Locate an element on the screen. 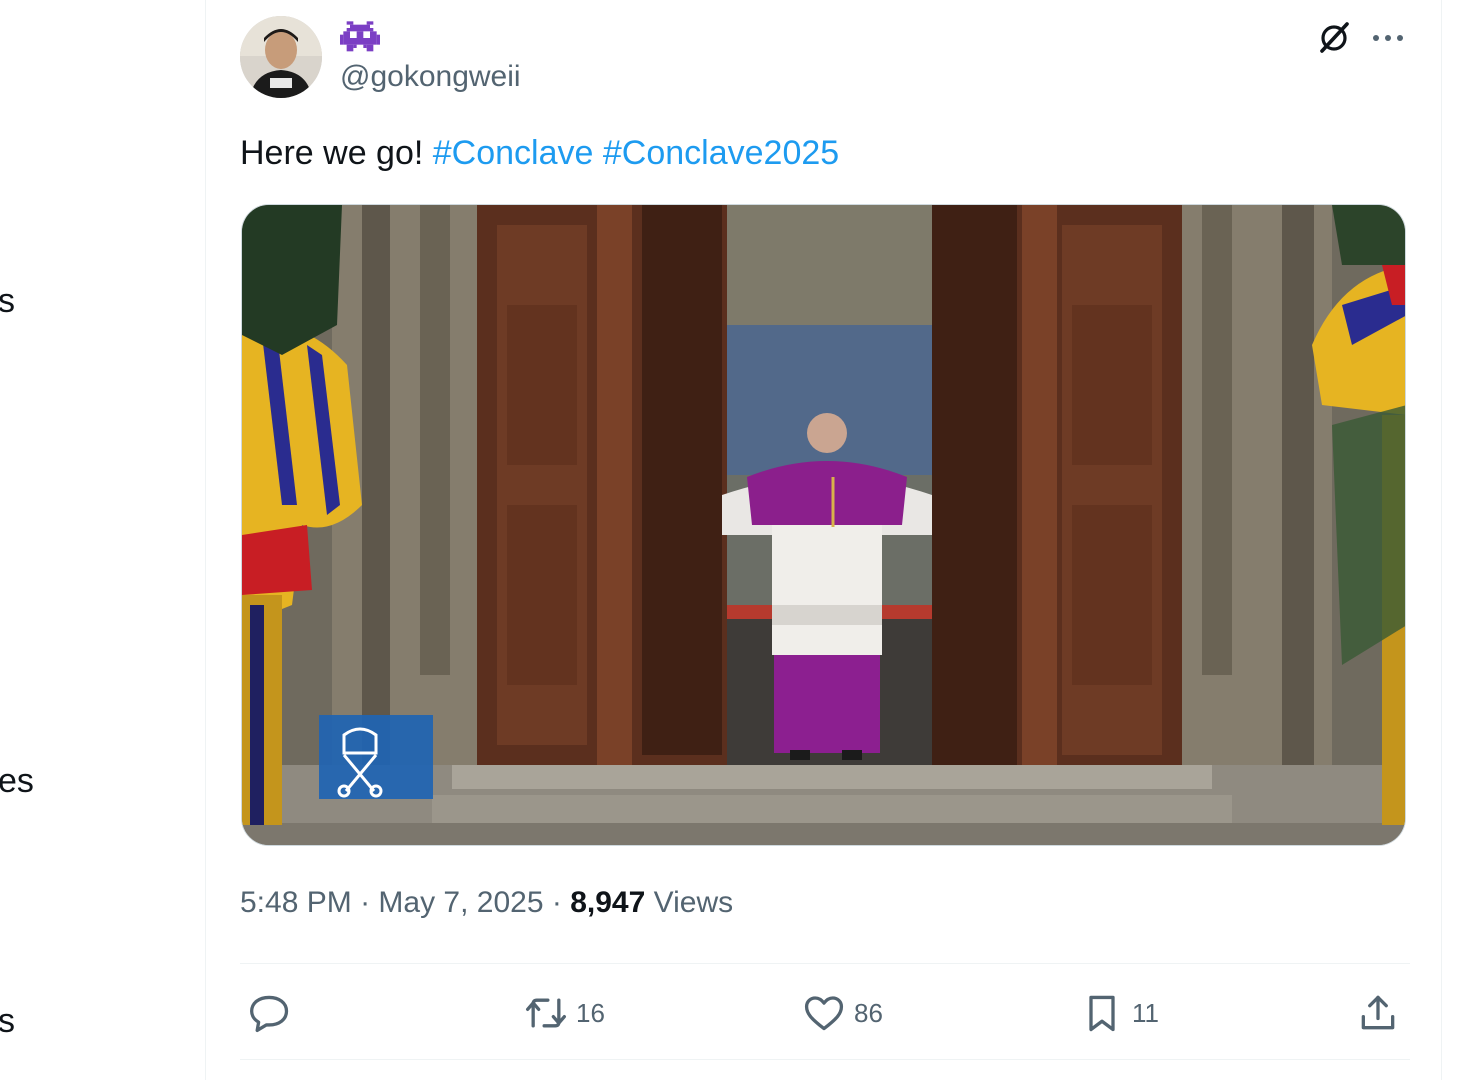 This screenshot has height=1080, width=1476. repost-count: 16 is located at coordinates (590, 1012).